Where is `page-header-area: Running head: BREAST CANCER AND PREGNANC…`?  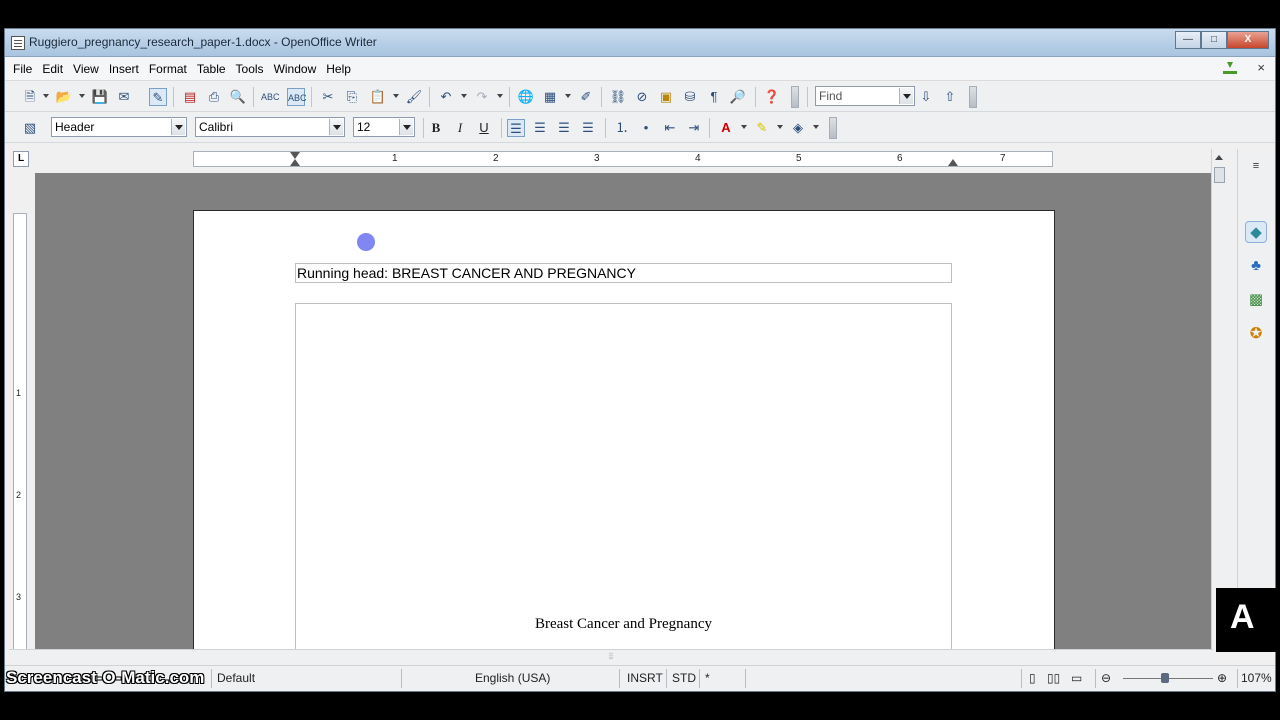
page-header-area: Running head: BREAST CANCER AND PREGNANC… is located at coordinates (623, 273).